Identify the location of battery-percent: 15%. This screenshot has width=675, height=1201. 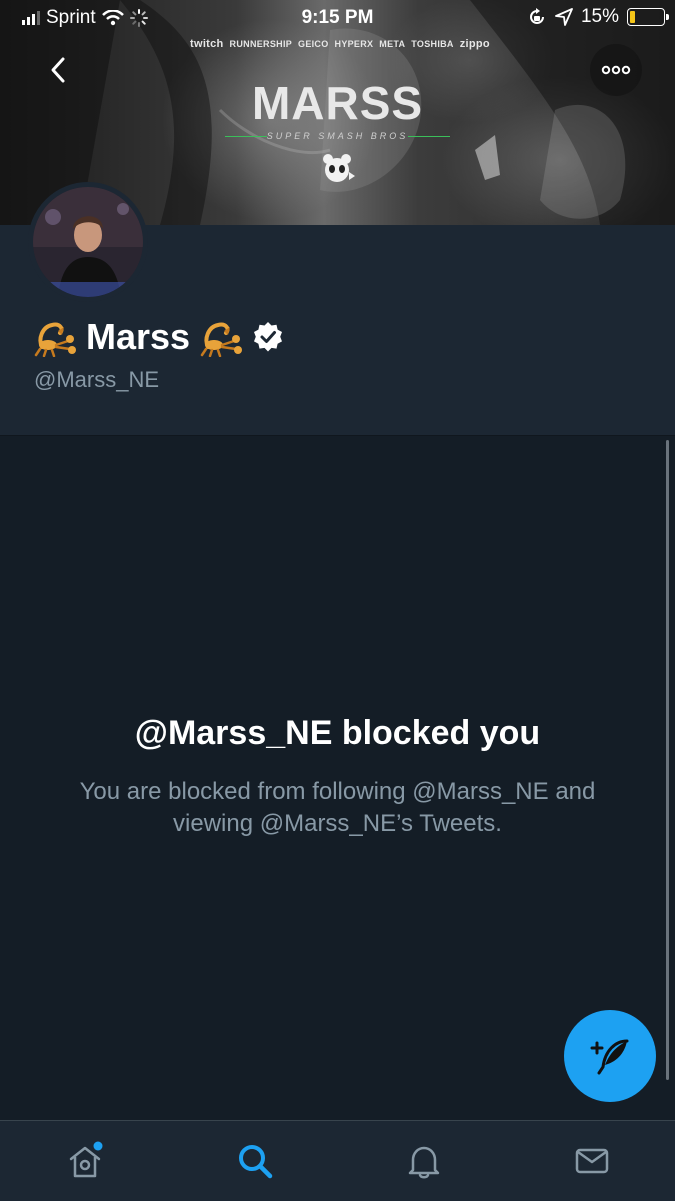
(599, 16).